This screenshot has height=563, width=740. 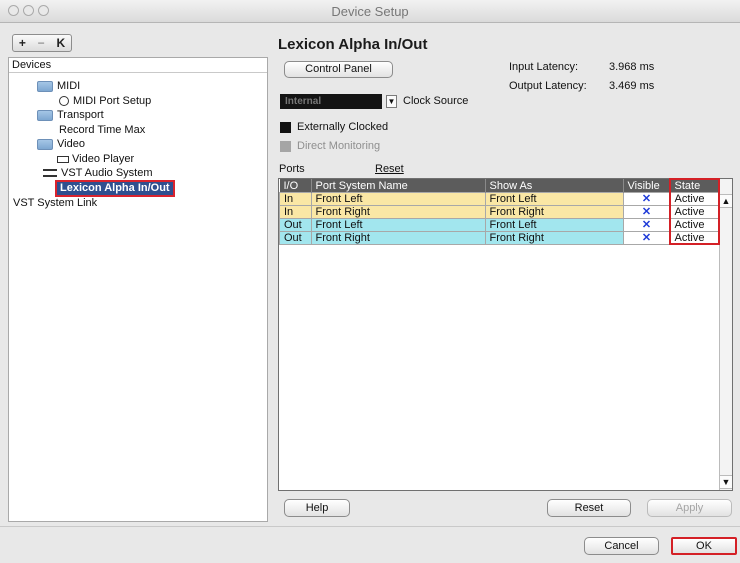 What do you see at coordinates (339, 146) in the screenshot?
I see `direct-monitoring-label: Direct Monitoring` at bounding box center [339, 146].